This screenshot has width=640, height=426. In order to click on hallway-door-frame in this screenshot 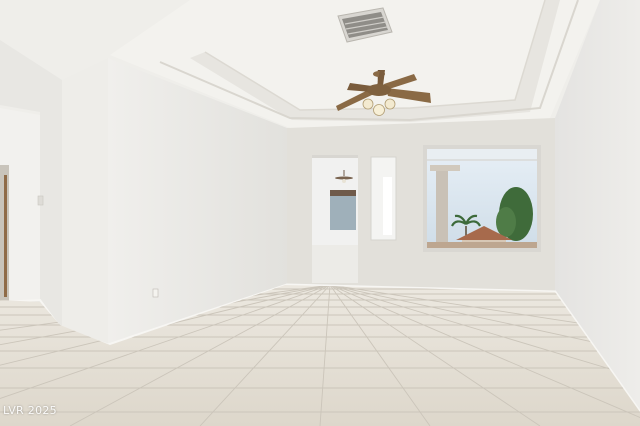, I will do `click(5, 236)`.